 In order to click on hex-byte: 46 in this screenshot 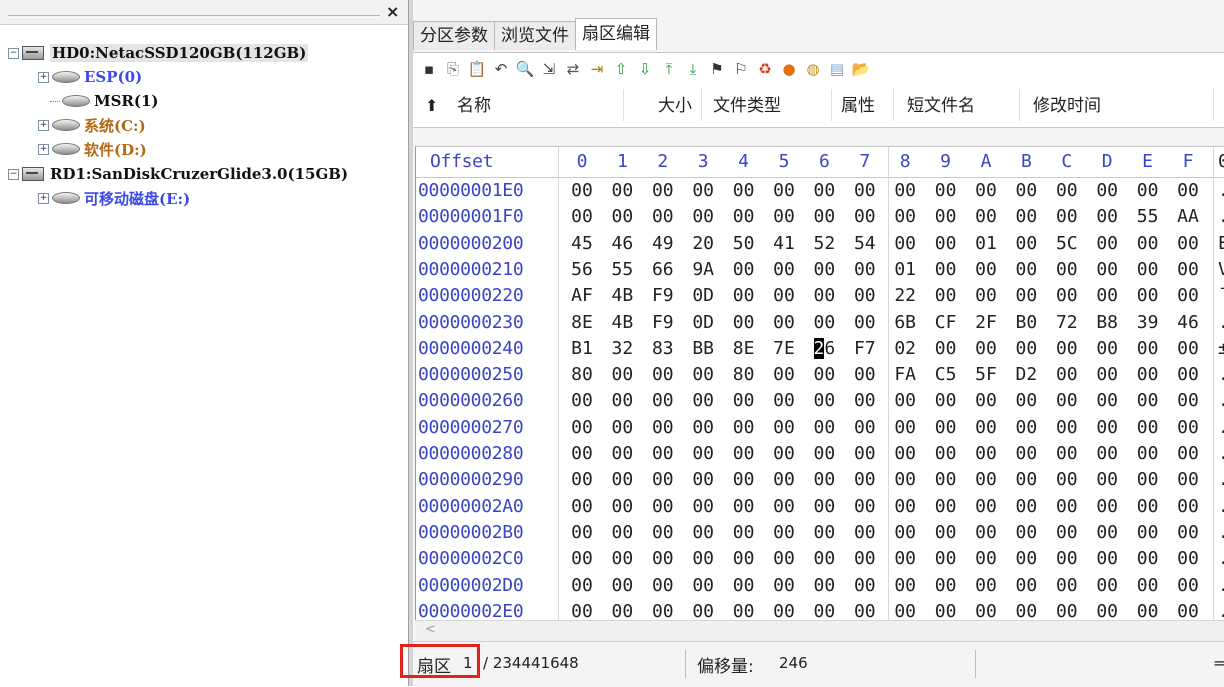, I will do `click(1188, 322)`.